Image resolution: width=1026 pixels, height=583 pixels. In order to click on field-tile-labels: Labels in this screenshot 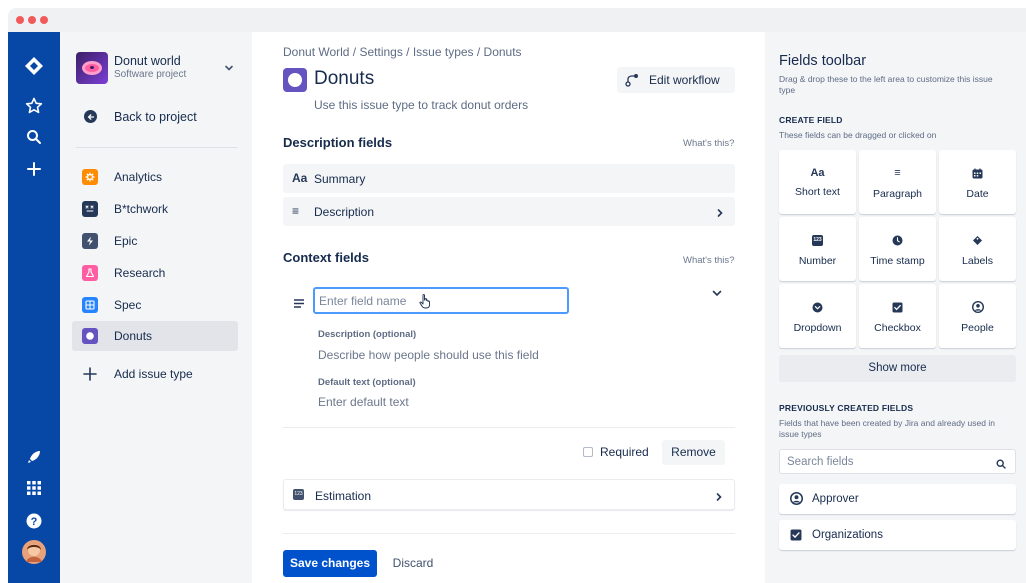, I will do `click(977, 249)`.